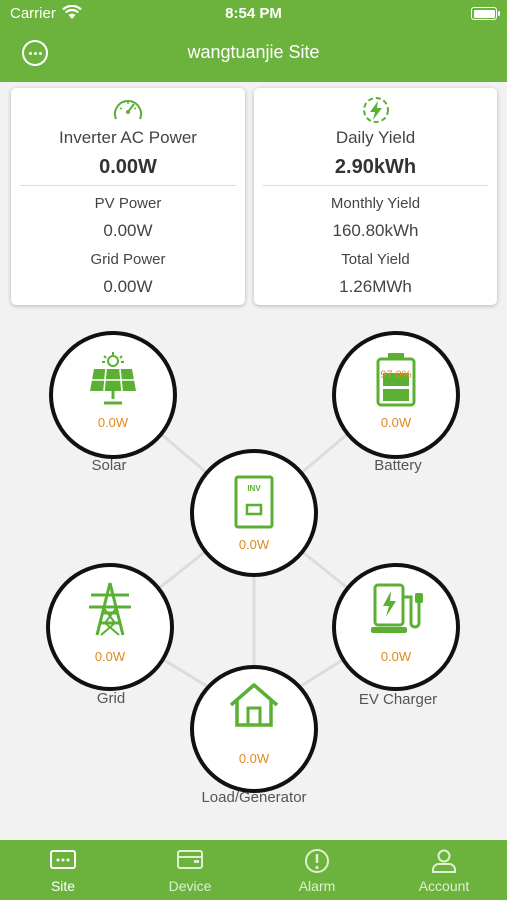  What do you see at coordinates (397, 608) in the screenshot?
I see `ev-charger-icon` at bounding box center [397, 608].